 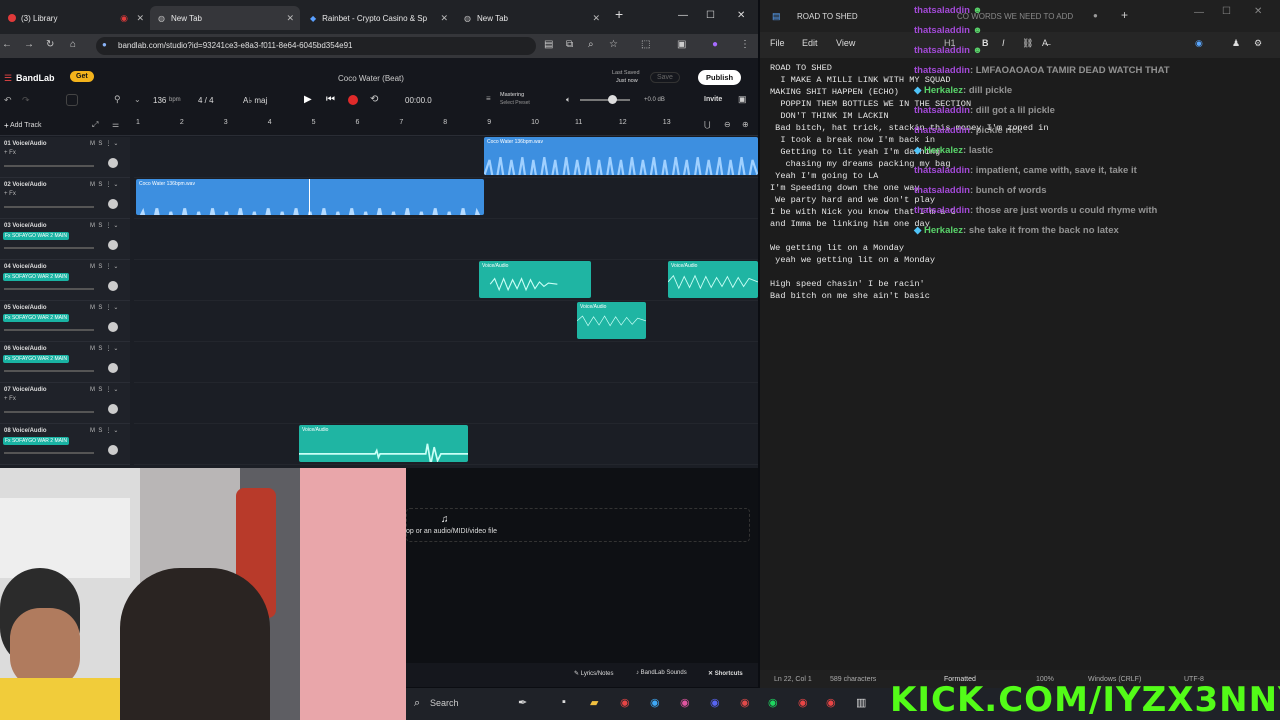 I want to click on key-selector: A♭ maj, so click(x=255, y=100).